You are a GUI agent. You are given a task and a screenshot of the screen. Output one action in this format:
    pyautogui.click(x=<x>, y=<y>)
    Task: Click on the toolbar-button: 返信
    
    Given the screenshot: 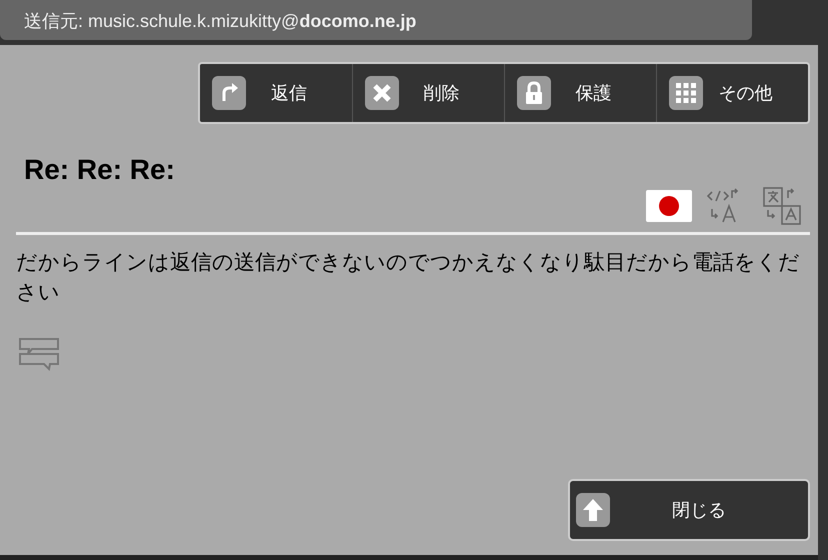 What is the action you would take?
    pyautogui.click(x=276, y=93)
    